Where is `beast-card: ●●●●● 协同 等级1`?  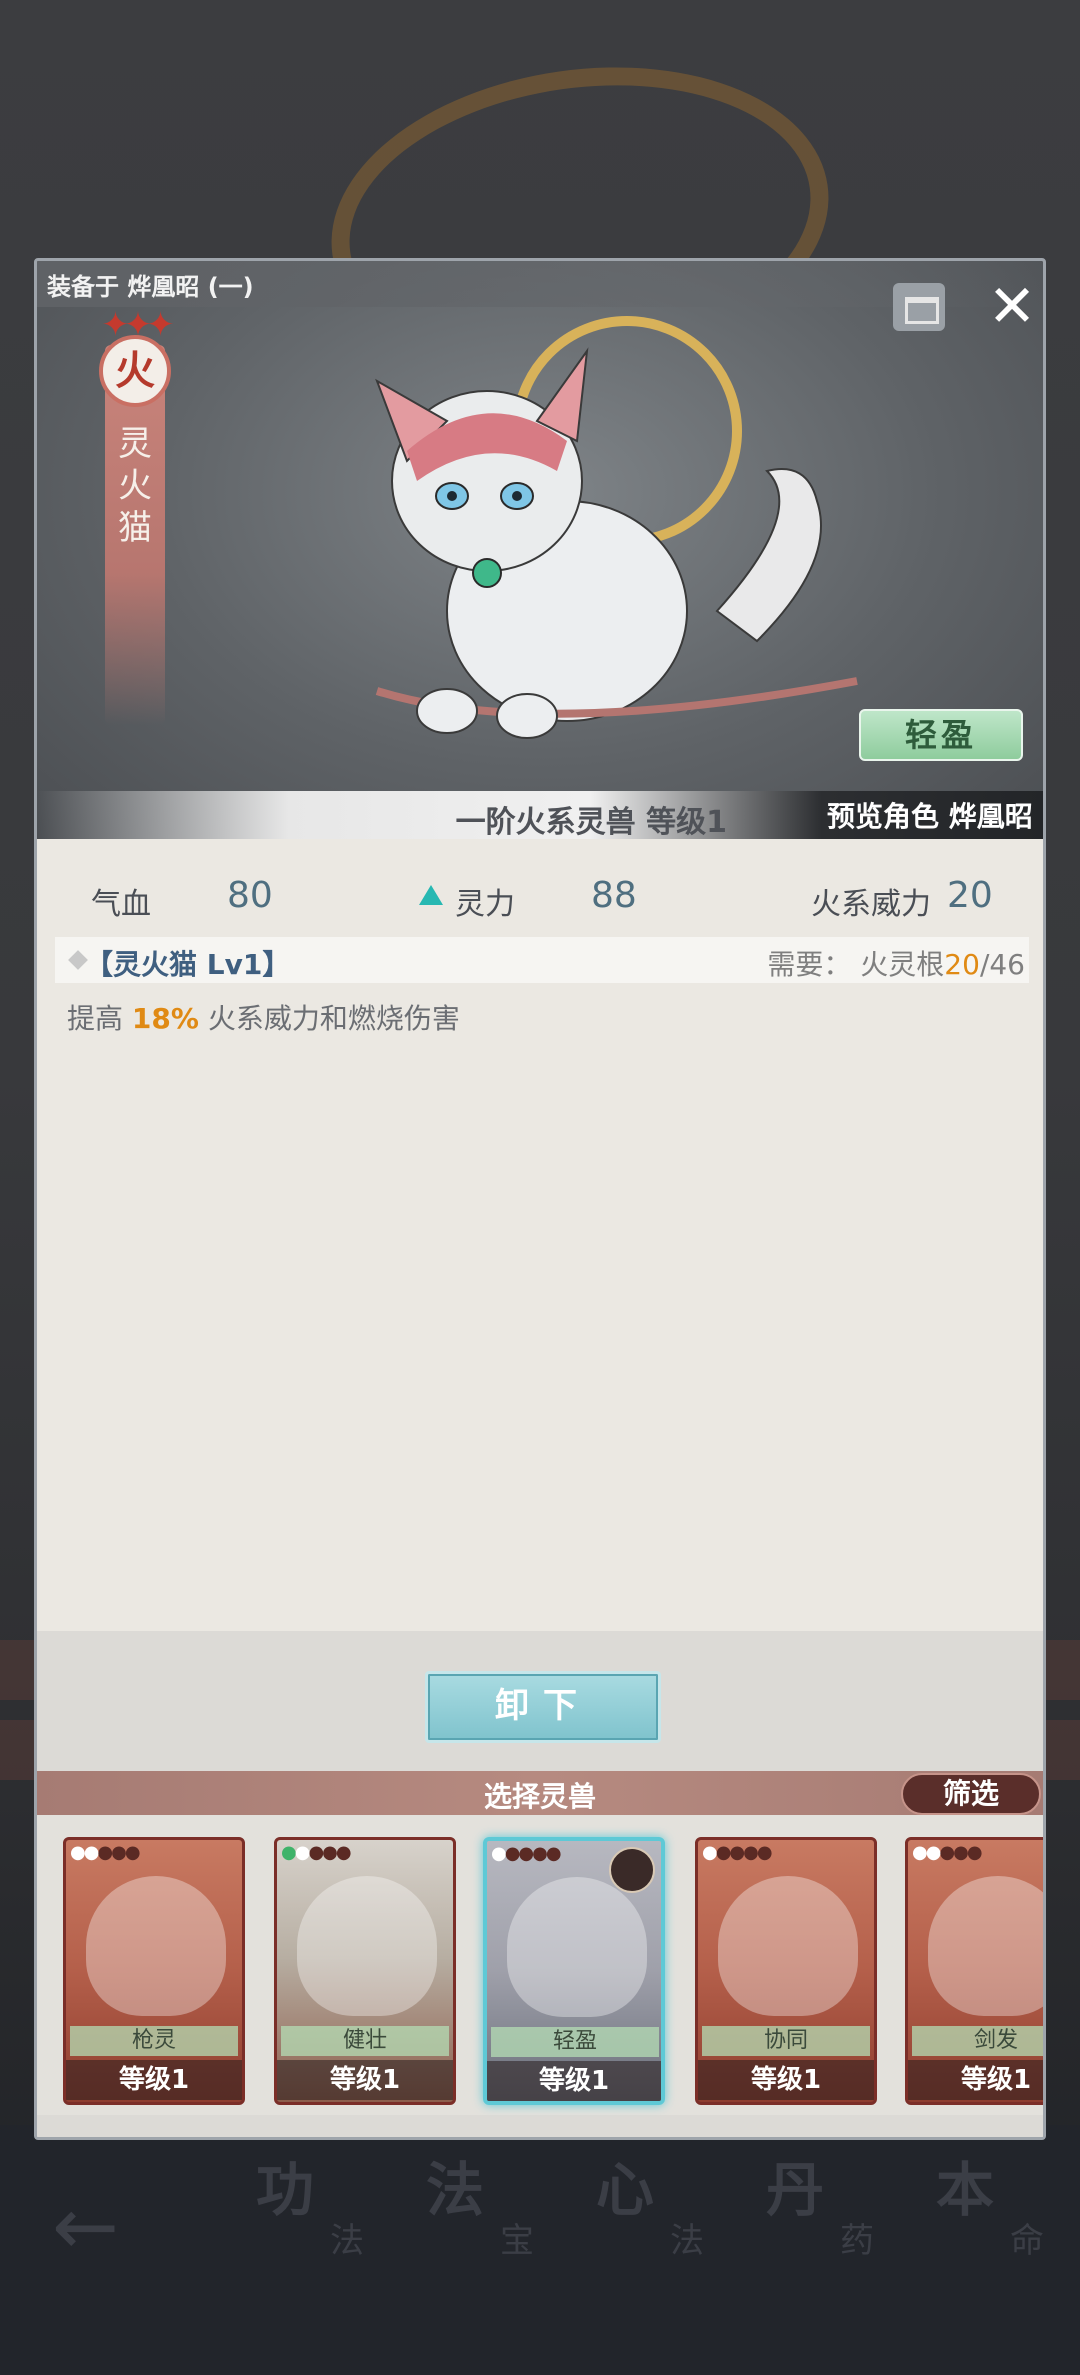 beast-card: ●●●●● 协同 等级1 is located at coordinates (786, 1971).